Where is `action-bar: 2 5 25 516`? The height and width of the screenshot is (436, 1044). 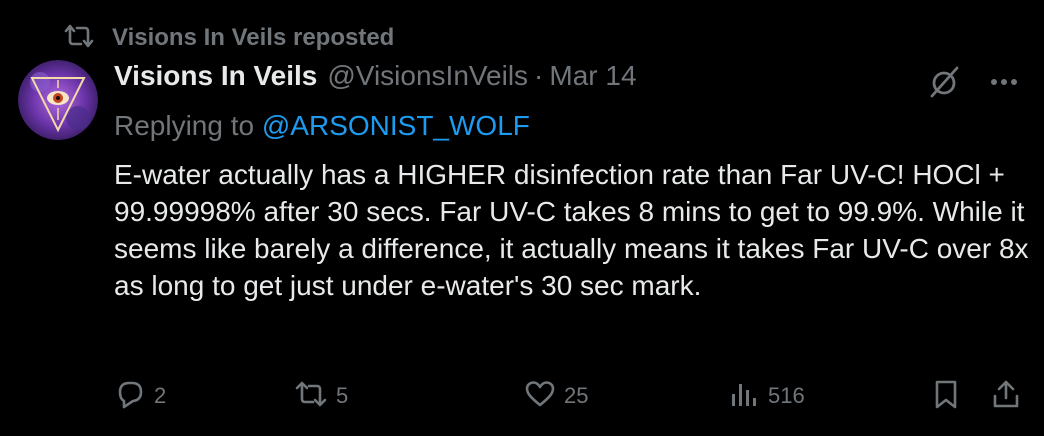 action-bar: 2 5 25 516 is located at coordinates (571, 396).